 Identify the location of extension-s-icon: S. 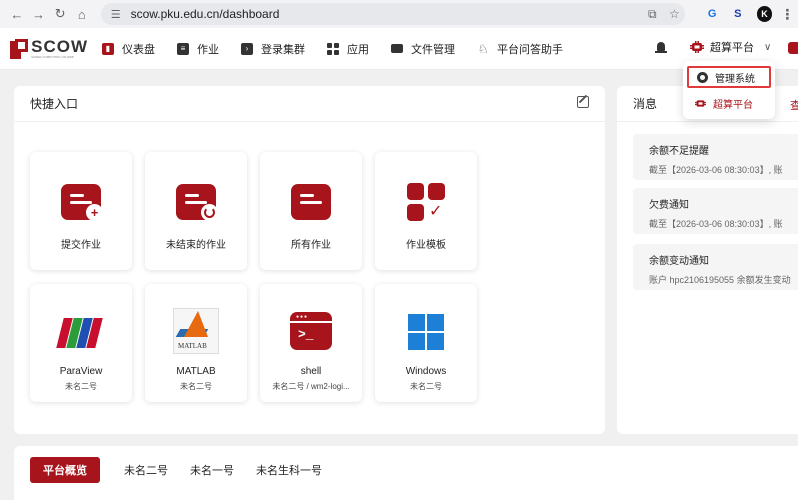
(738, 14).